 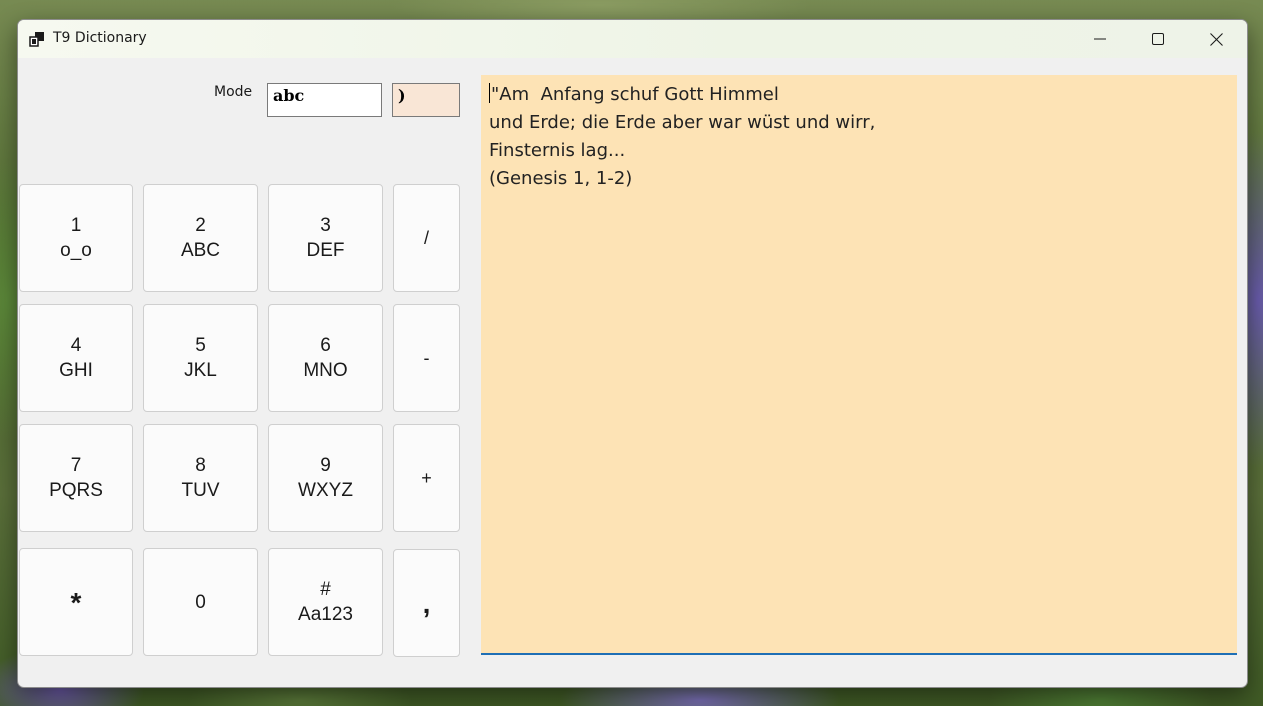 I want to click on key-slash: /, so click(x=426, y=238).